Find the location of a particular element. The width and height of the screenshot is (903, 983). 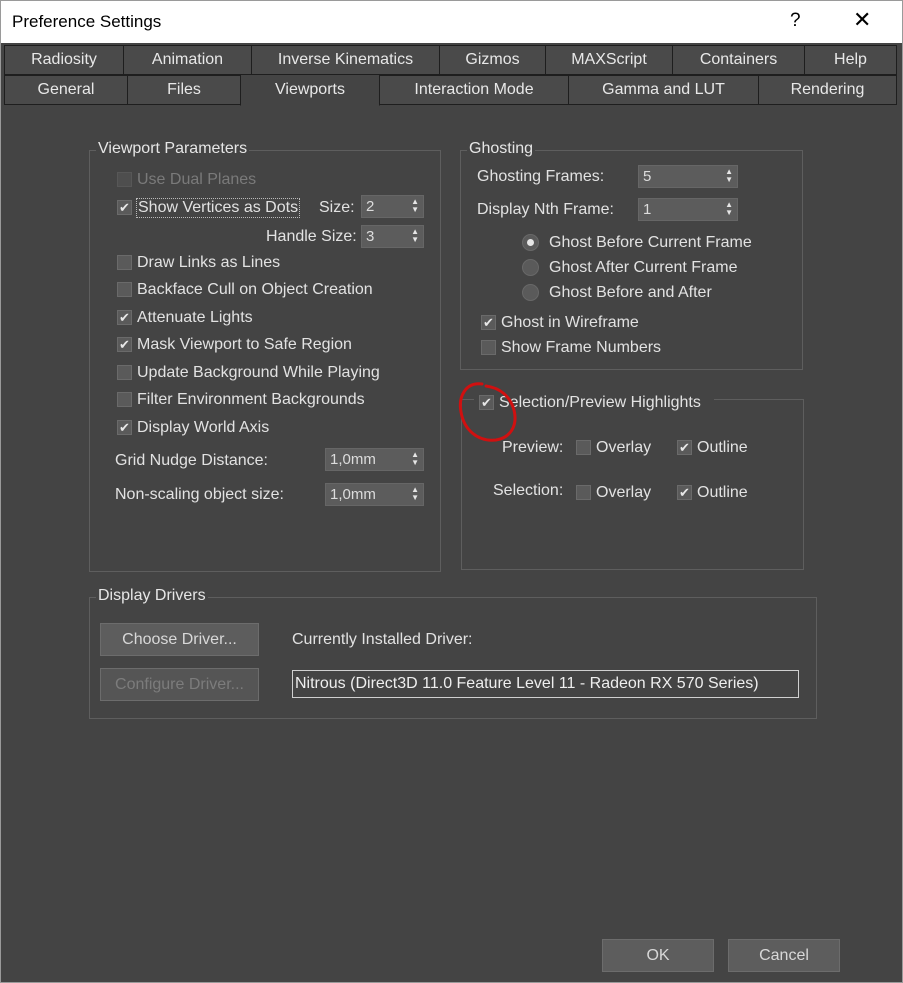

filter-environment-label: Filter Environment Backgrounds is located at coordinates (251, 399).